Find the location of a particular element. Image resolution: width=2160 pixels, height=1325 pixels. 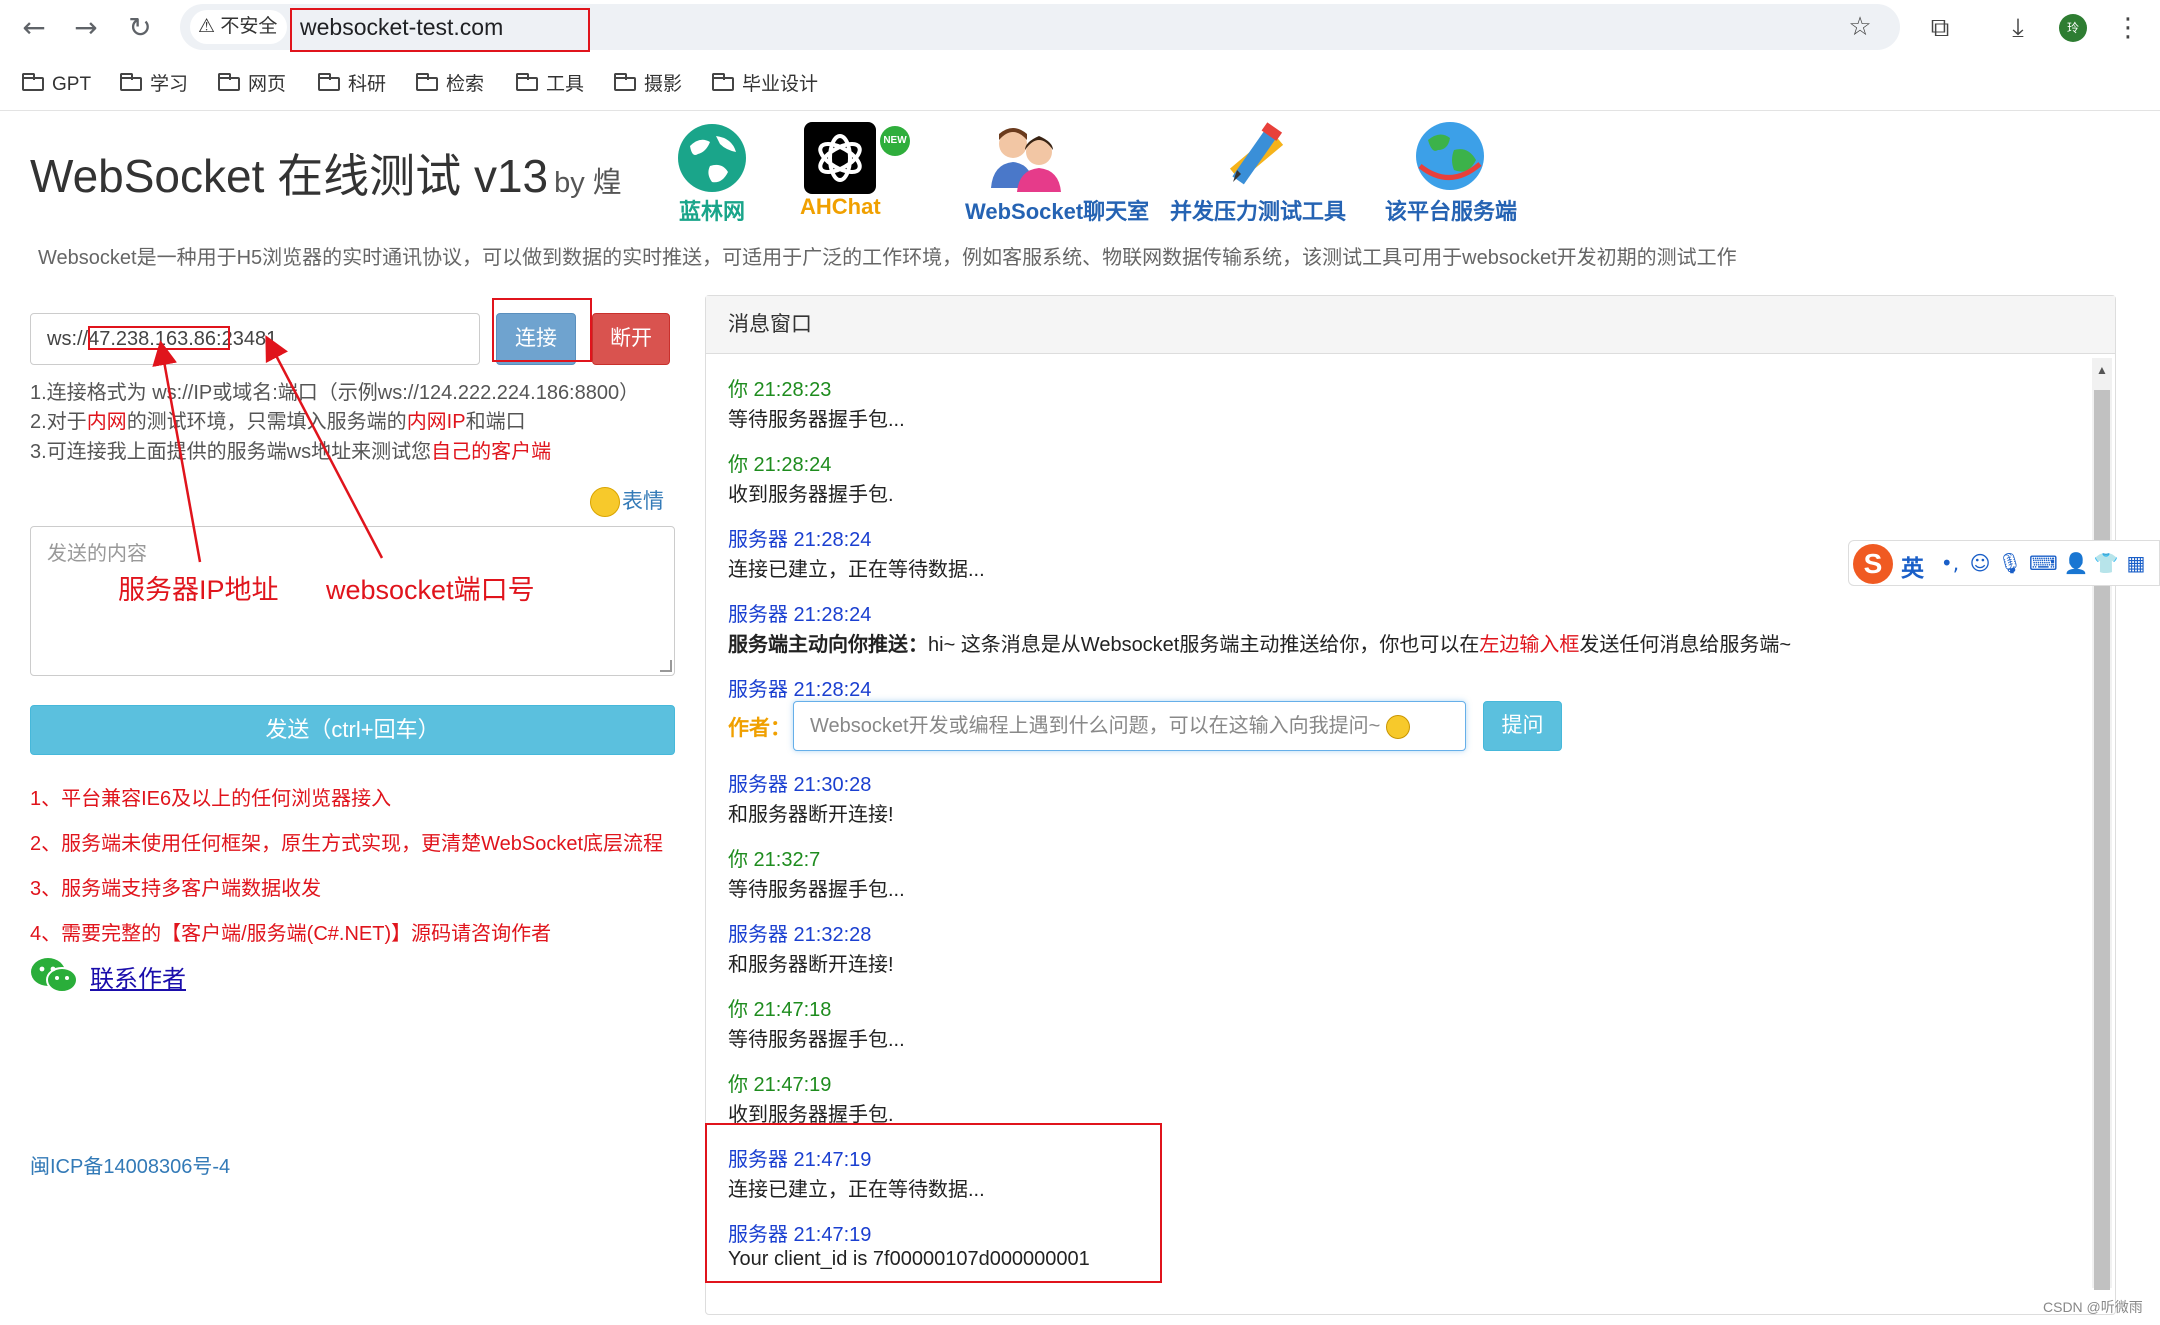

openai-logo-icon is located at coordinates (840, 158).